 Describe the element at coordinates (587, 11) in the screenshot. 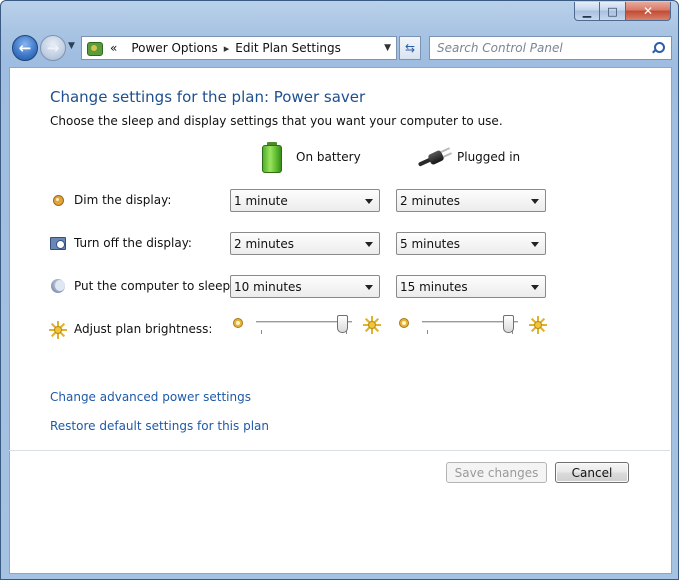

I see `minimize-button: ▁` at that location.